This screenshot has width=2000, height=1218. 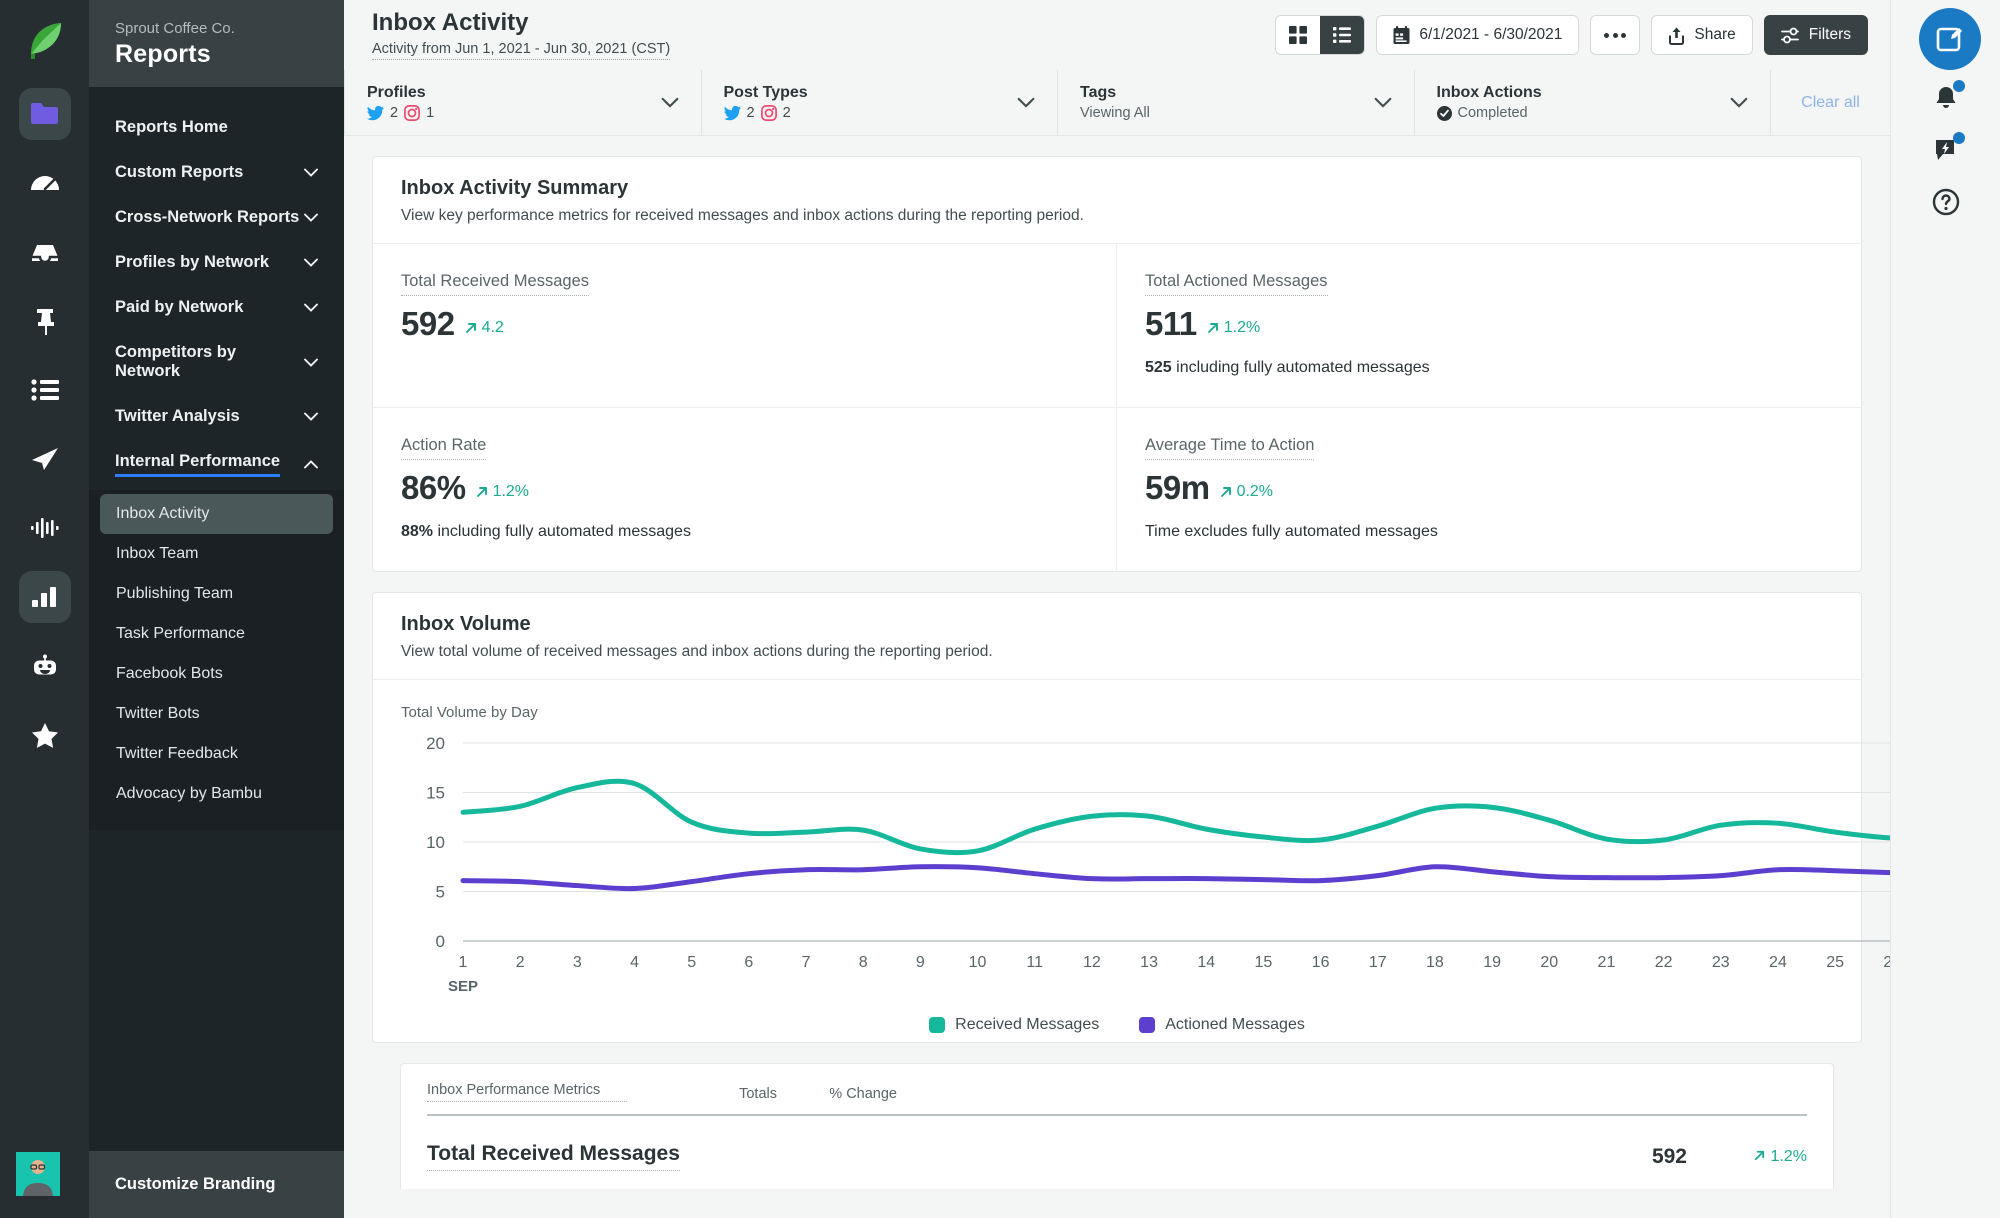 I want to click on sidebar-subitem-publishing-team: Publishing Team, so click(x=216, y=594).